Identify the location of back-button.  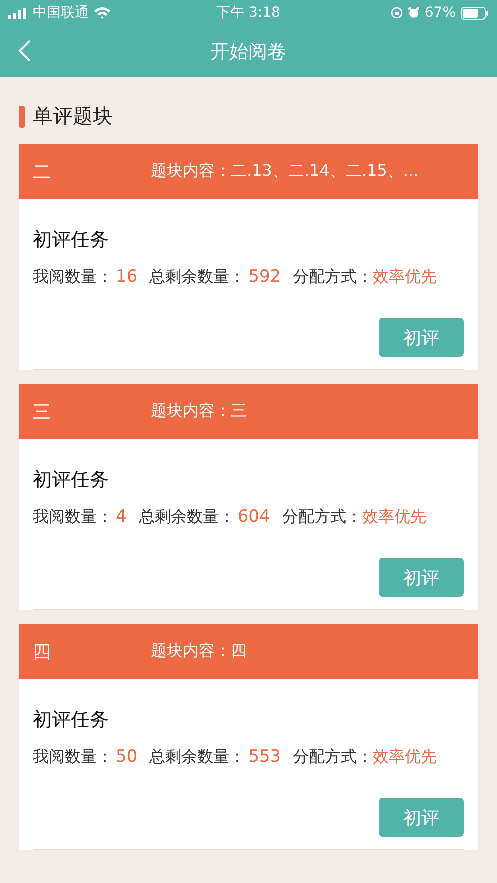
(25, 51).